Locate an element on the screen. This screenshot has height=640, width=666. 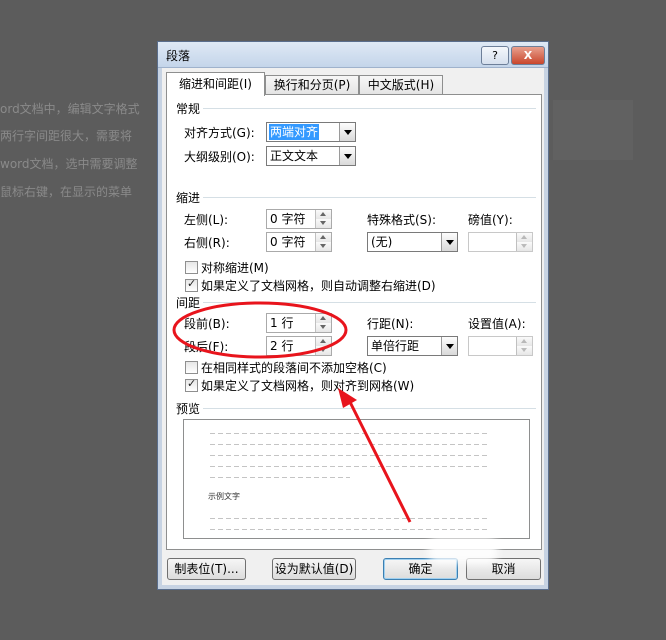
indent-right-spinner: 0 字符 is located at coordinates (299, 242).